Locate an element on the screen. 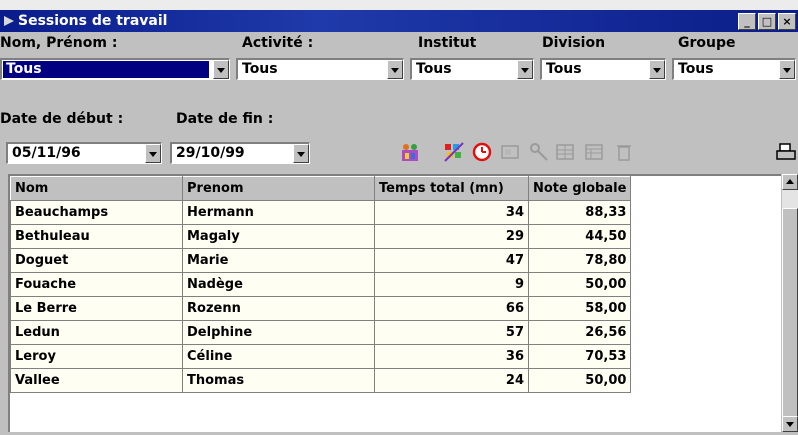  cell-note: 88,33 is located at coordinates (579, 212).